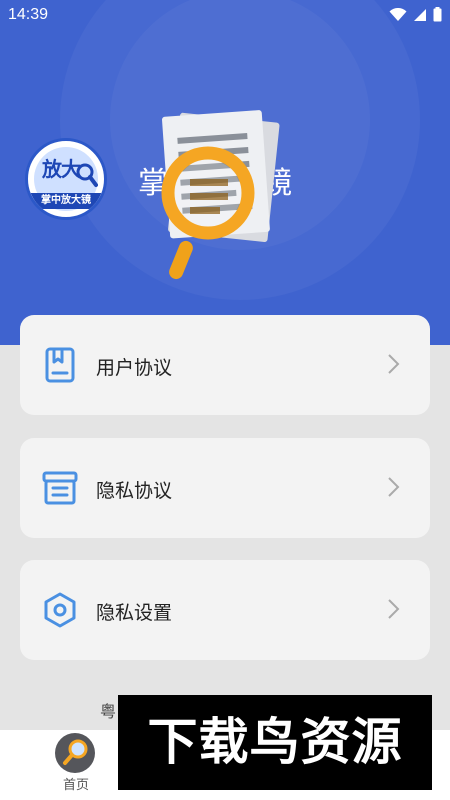 The width and height of the screenshot is (450, 800). What do you see at coordinates (225, 365) in the screenshot?
I see `menu-item-user-agreement: 用户协议` at bounding box center [225, 365].